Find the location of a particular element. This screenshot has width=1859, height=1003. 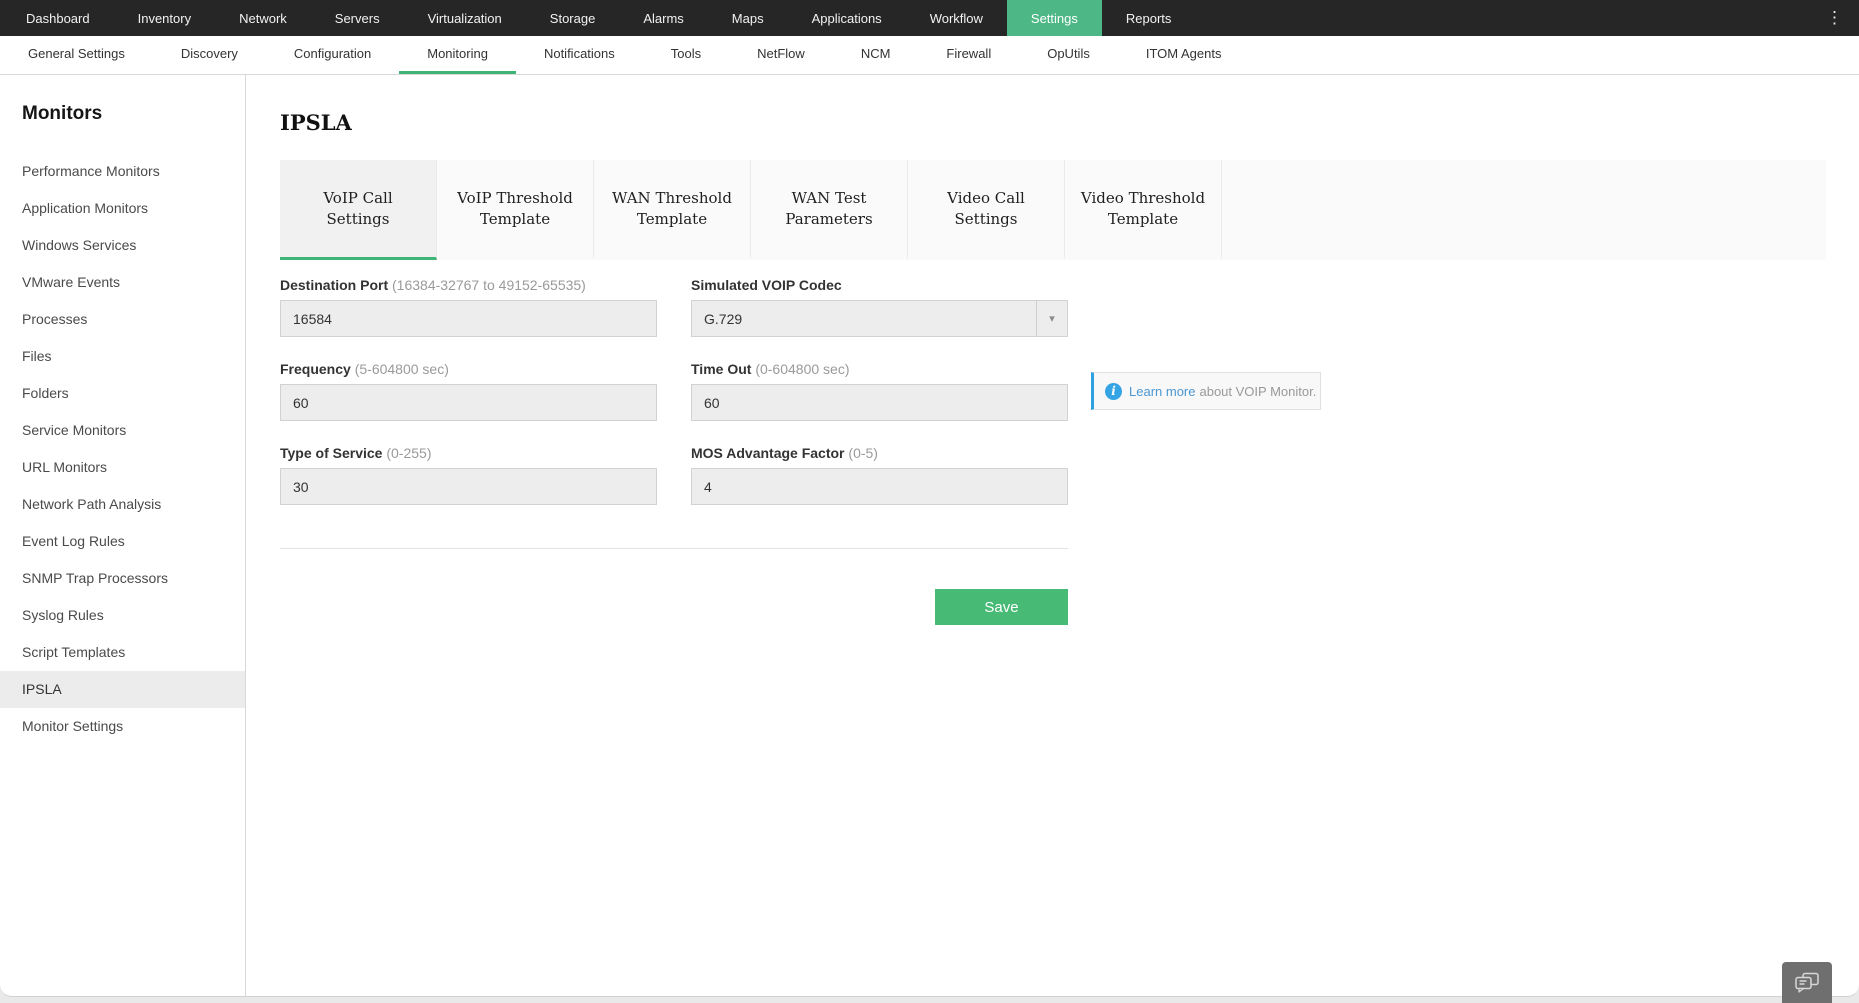

type-of-service-input is located at coordinates (468, 486).